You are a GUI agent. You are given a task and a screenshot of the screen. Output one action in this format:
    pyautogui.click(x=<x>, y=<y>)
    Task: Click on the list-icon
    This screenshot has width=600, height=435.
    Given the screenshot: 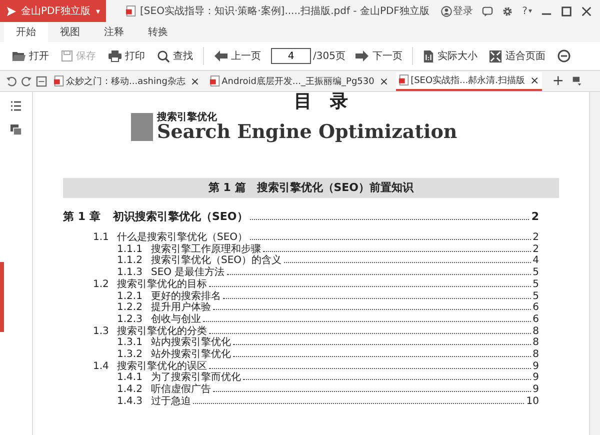 What is the action you would take?
    pyautogui.click(x=16, y=106)
    